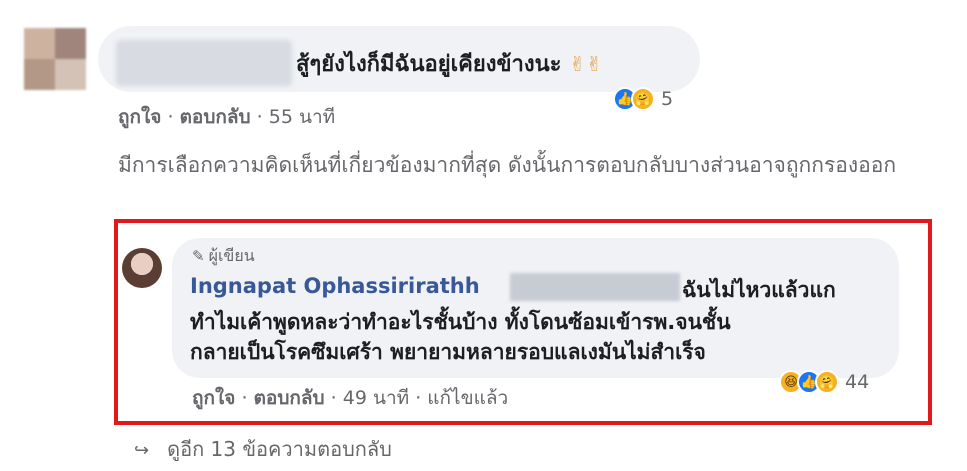  I want to click on comment-text: สู้ๆยังไงก็มีฉันอยู่เคียงข้างนะ ✌✌, so click(449, 64).